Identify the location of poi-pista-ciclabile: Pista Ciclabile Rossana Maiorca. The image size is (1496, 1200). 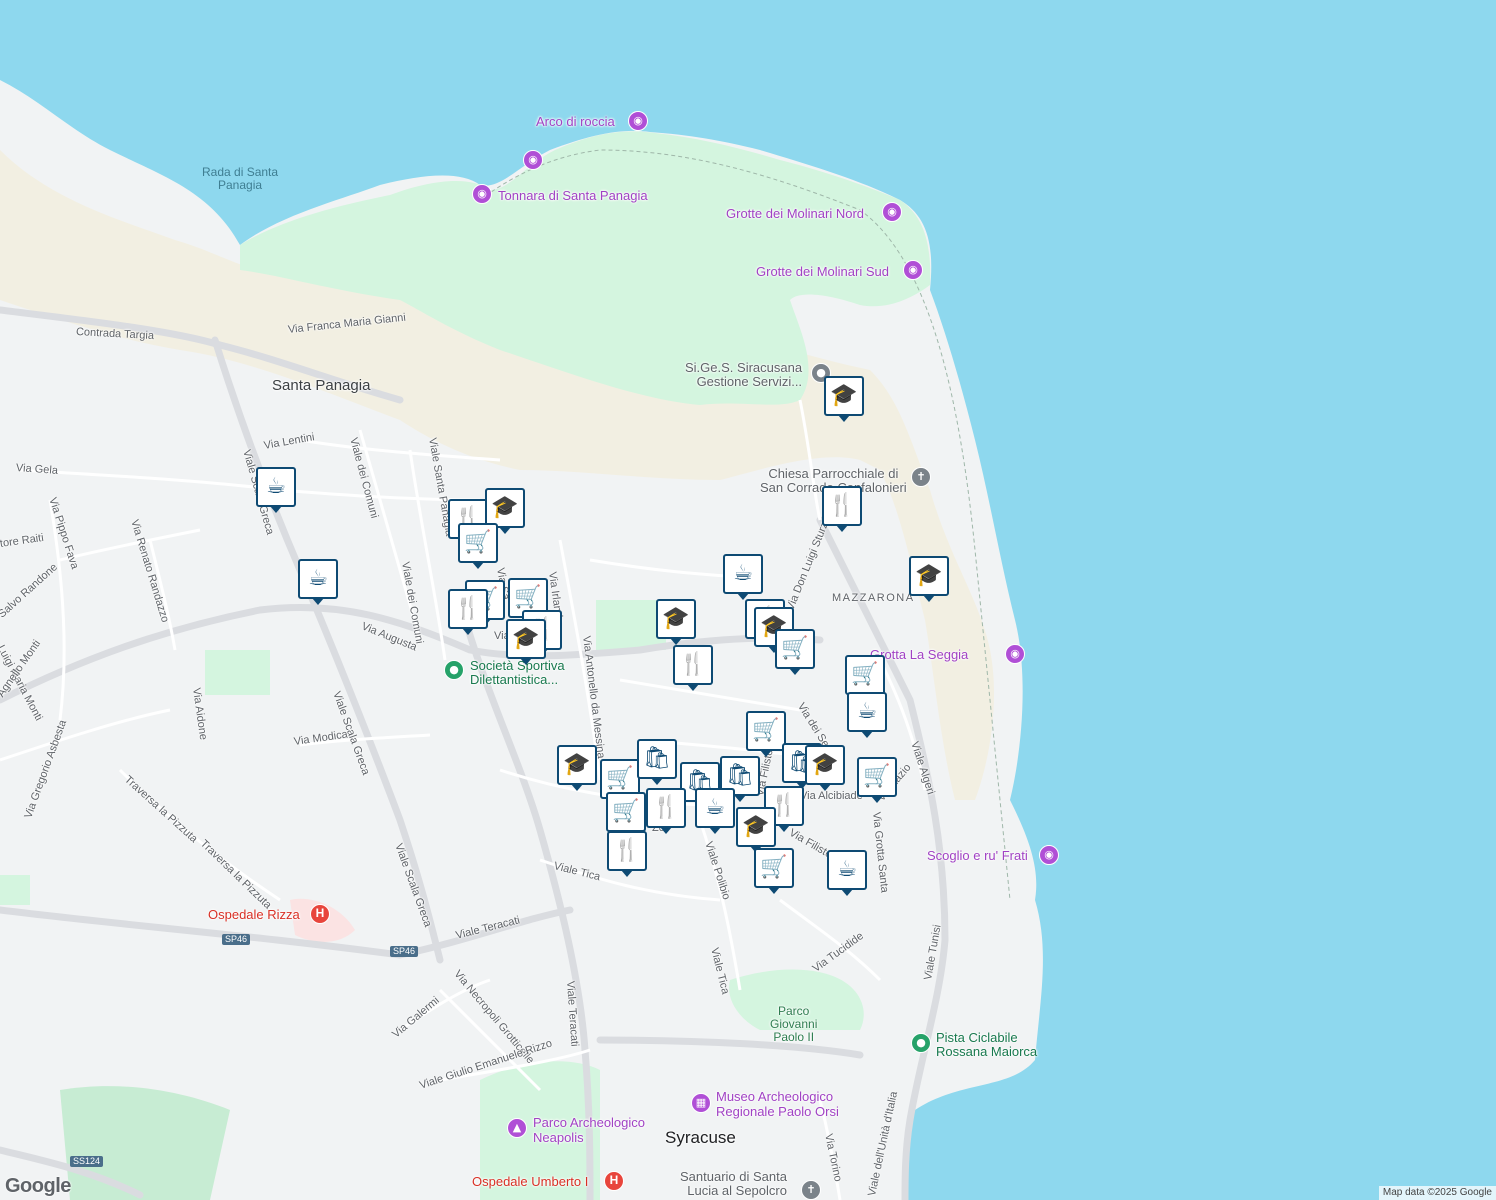
(986, 1045).